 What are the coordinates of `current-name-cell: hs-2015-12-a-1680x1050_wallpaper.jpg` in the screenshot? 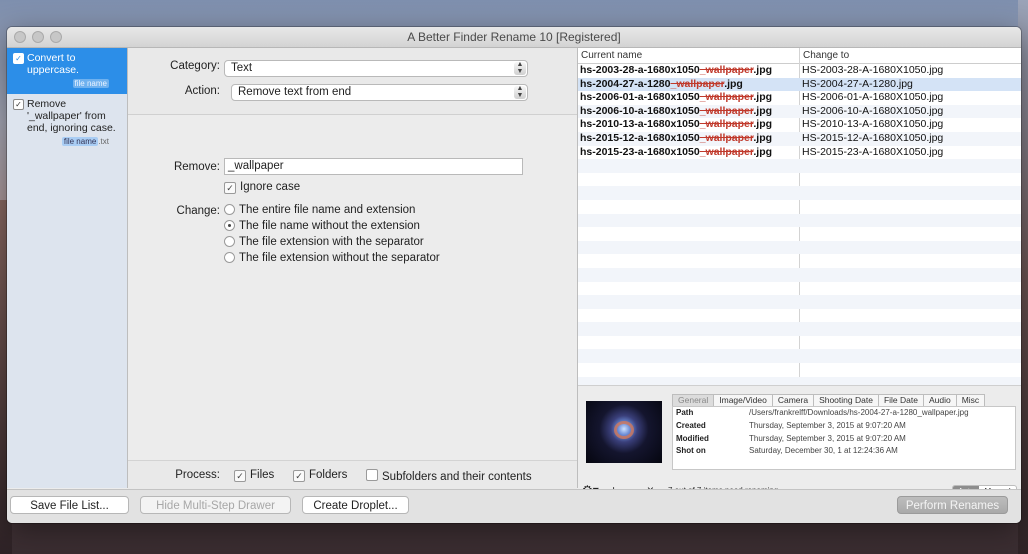 It's located at (676, 137).